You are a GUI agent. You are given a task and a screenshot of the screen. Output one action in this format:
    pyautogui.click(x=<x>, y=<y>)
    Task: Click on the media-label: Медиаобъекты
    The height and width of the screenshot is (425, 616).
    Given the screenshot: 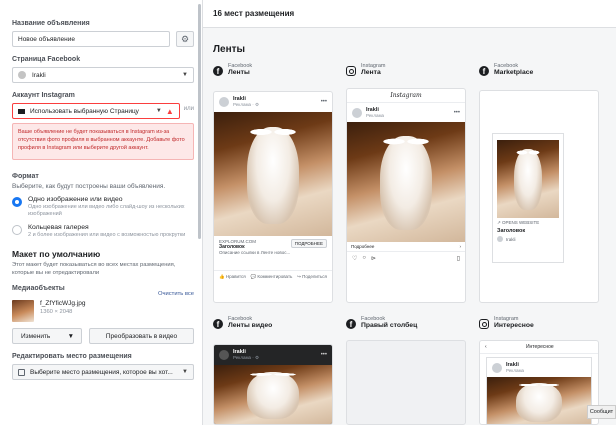 What is the action you would take?
    pyautogui.click(x=38, y=288)
    